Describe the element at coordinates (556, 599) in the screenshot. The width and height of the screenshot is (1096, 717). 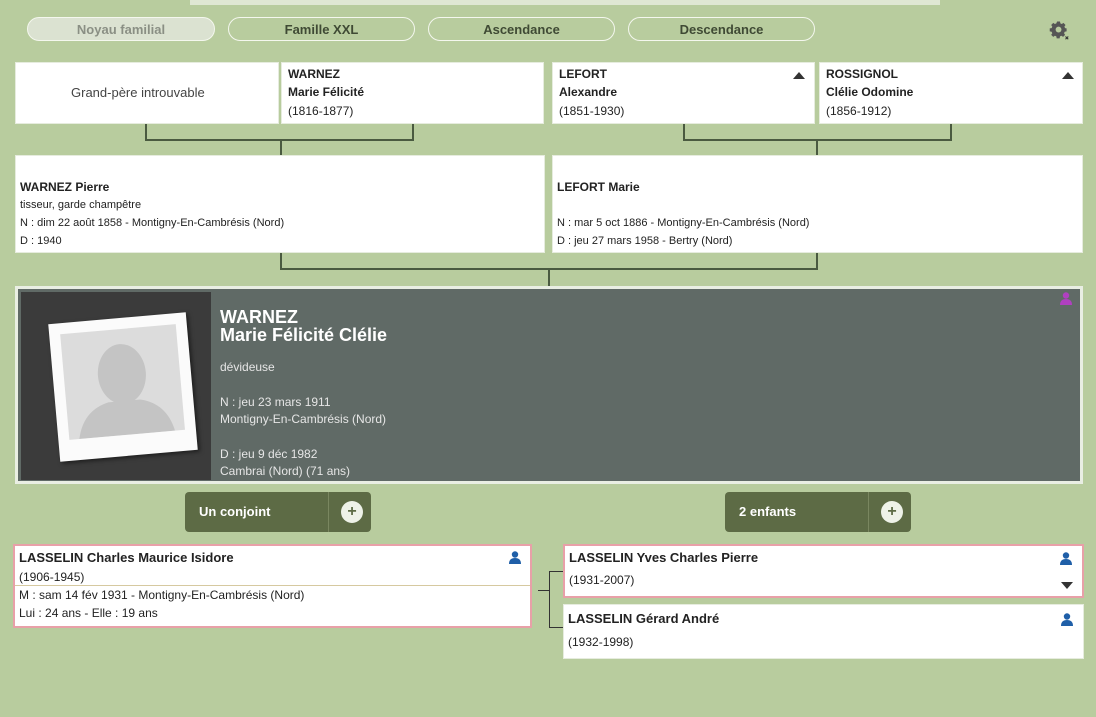
I see `bracket-connector` at that location.